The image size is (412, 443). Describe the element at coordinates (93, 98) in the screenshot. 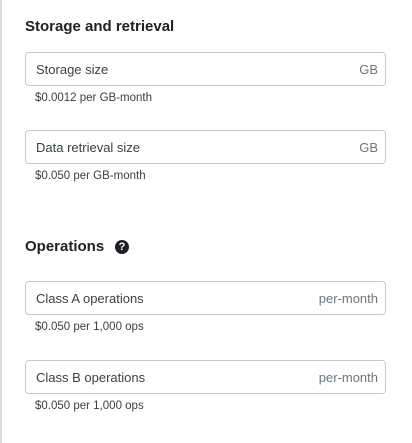

I see `storage-size-price: $0.0012 per GB-month` at that location.